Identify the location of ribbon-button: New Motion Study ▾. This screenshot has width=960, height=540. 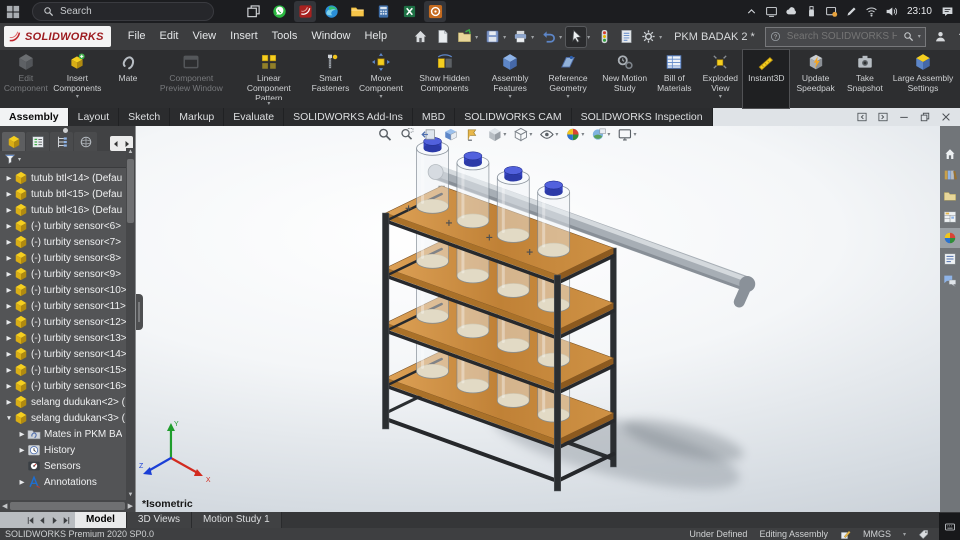
(624, 79).